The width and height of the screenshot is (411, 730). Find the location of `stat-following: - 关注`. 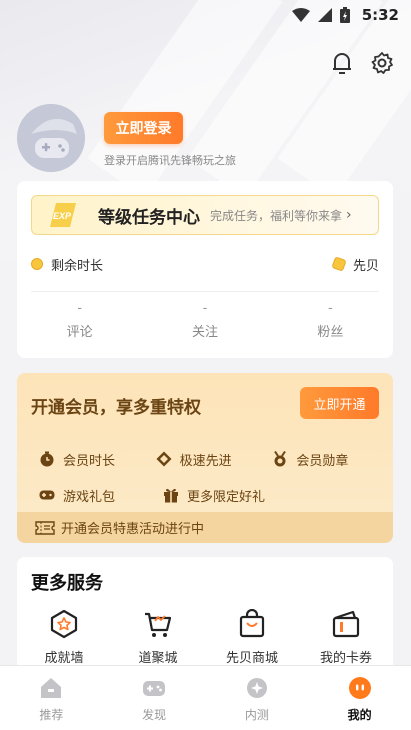

stat-following: - 关注 is located at coordinates (204, 320).